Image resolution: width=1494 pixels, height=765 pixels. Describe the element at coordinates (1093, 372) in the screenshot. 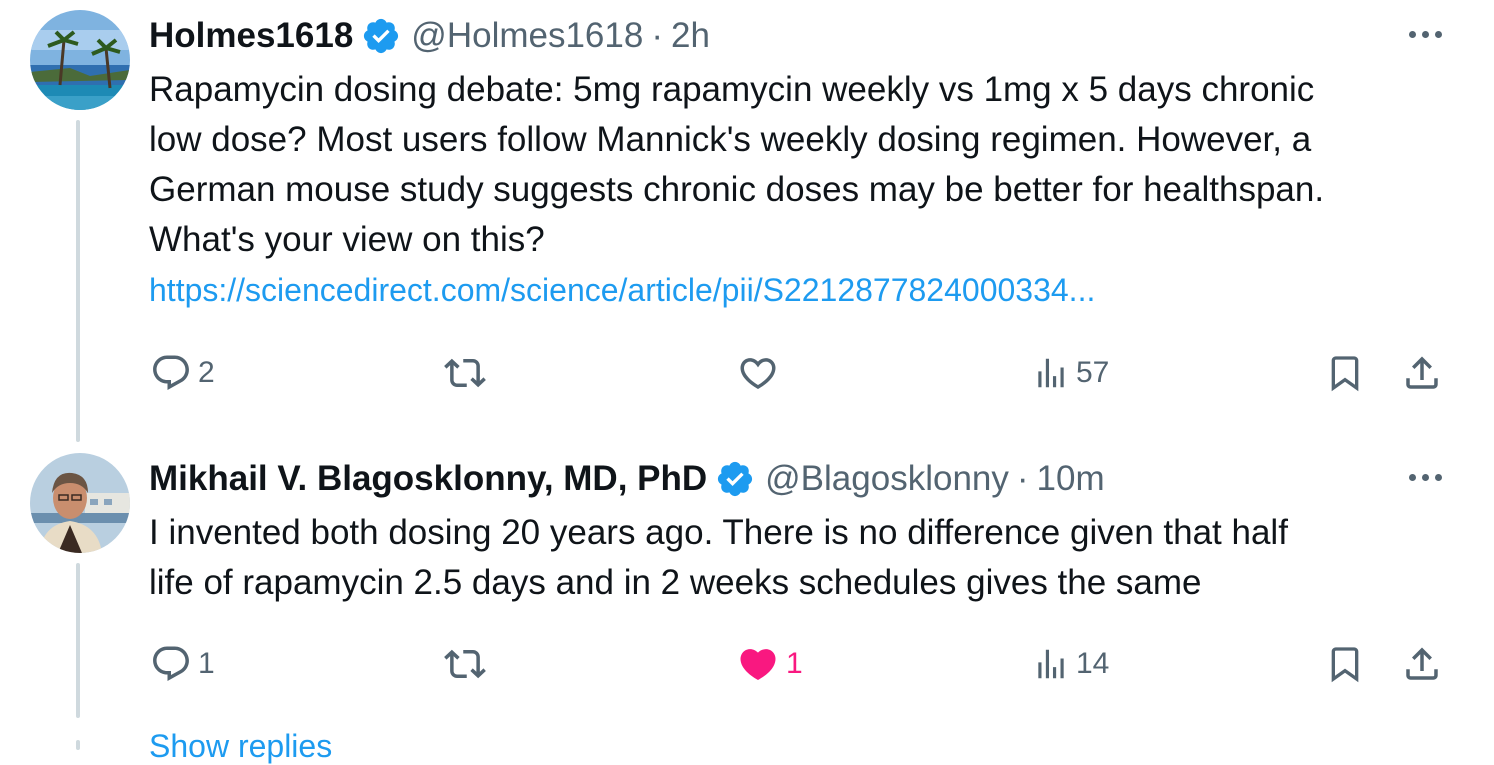

I see `views-count: 57` at that location.